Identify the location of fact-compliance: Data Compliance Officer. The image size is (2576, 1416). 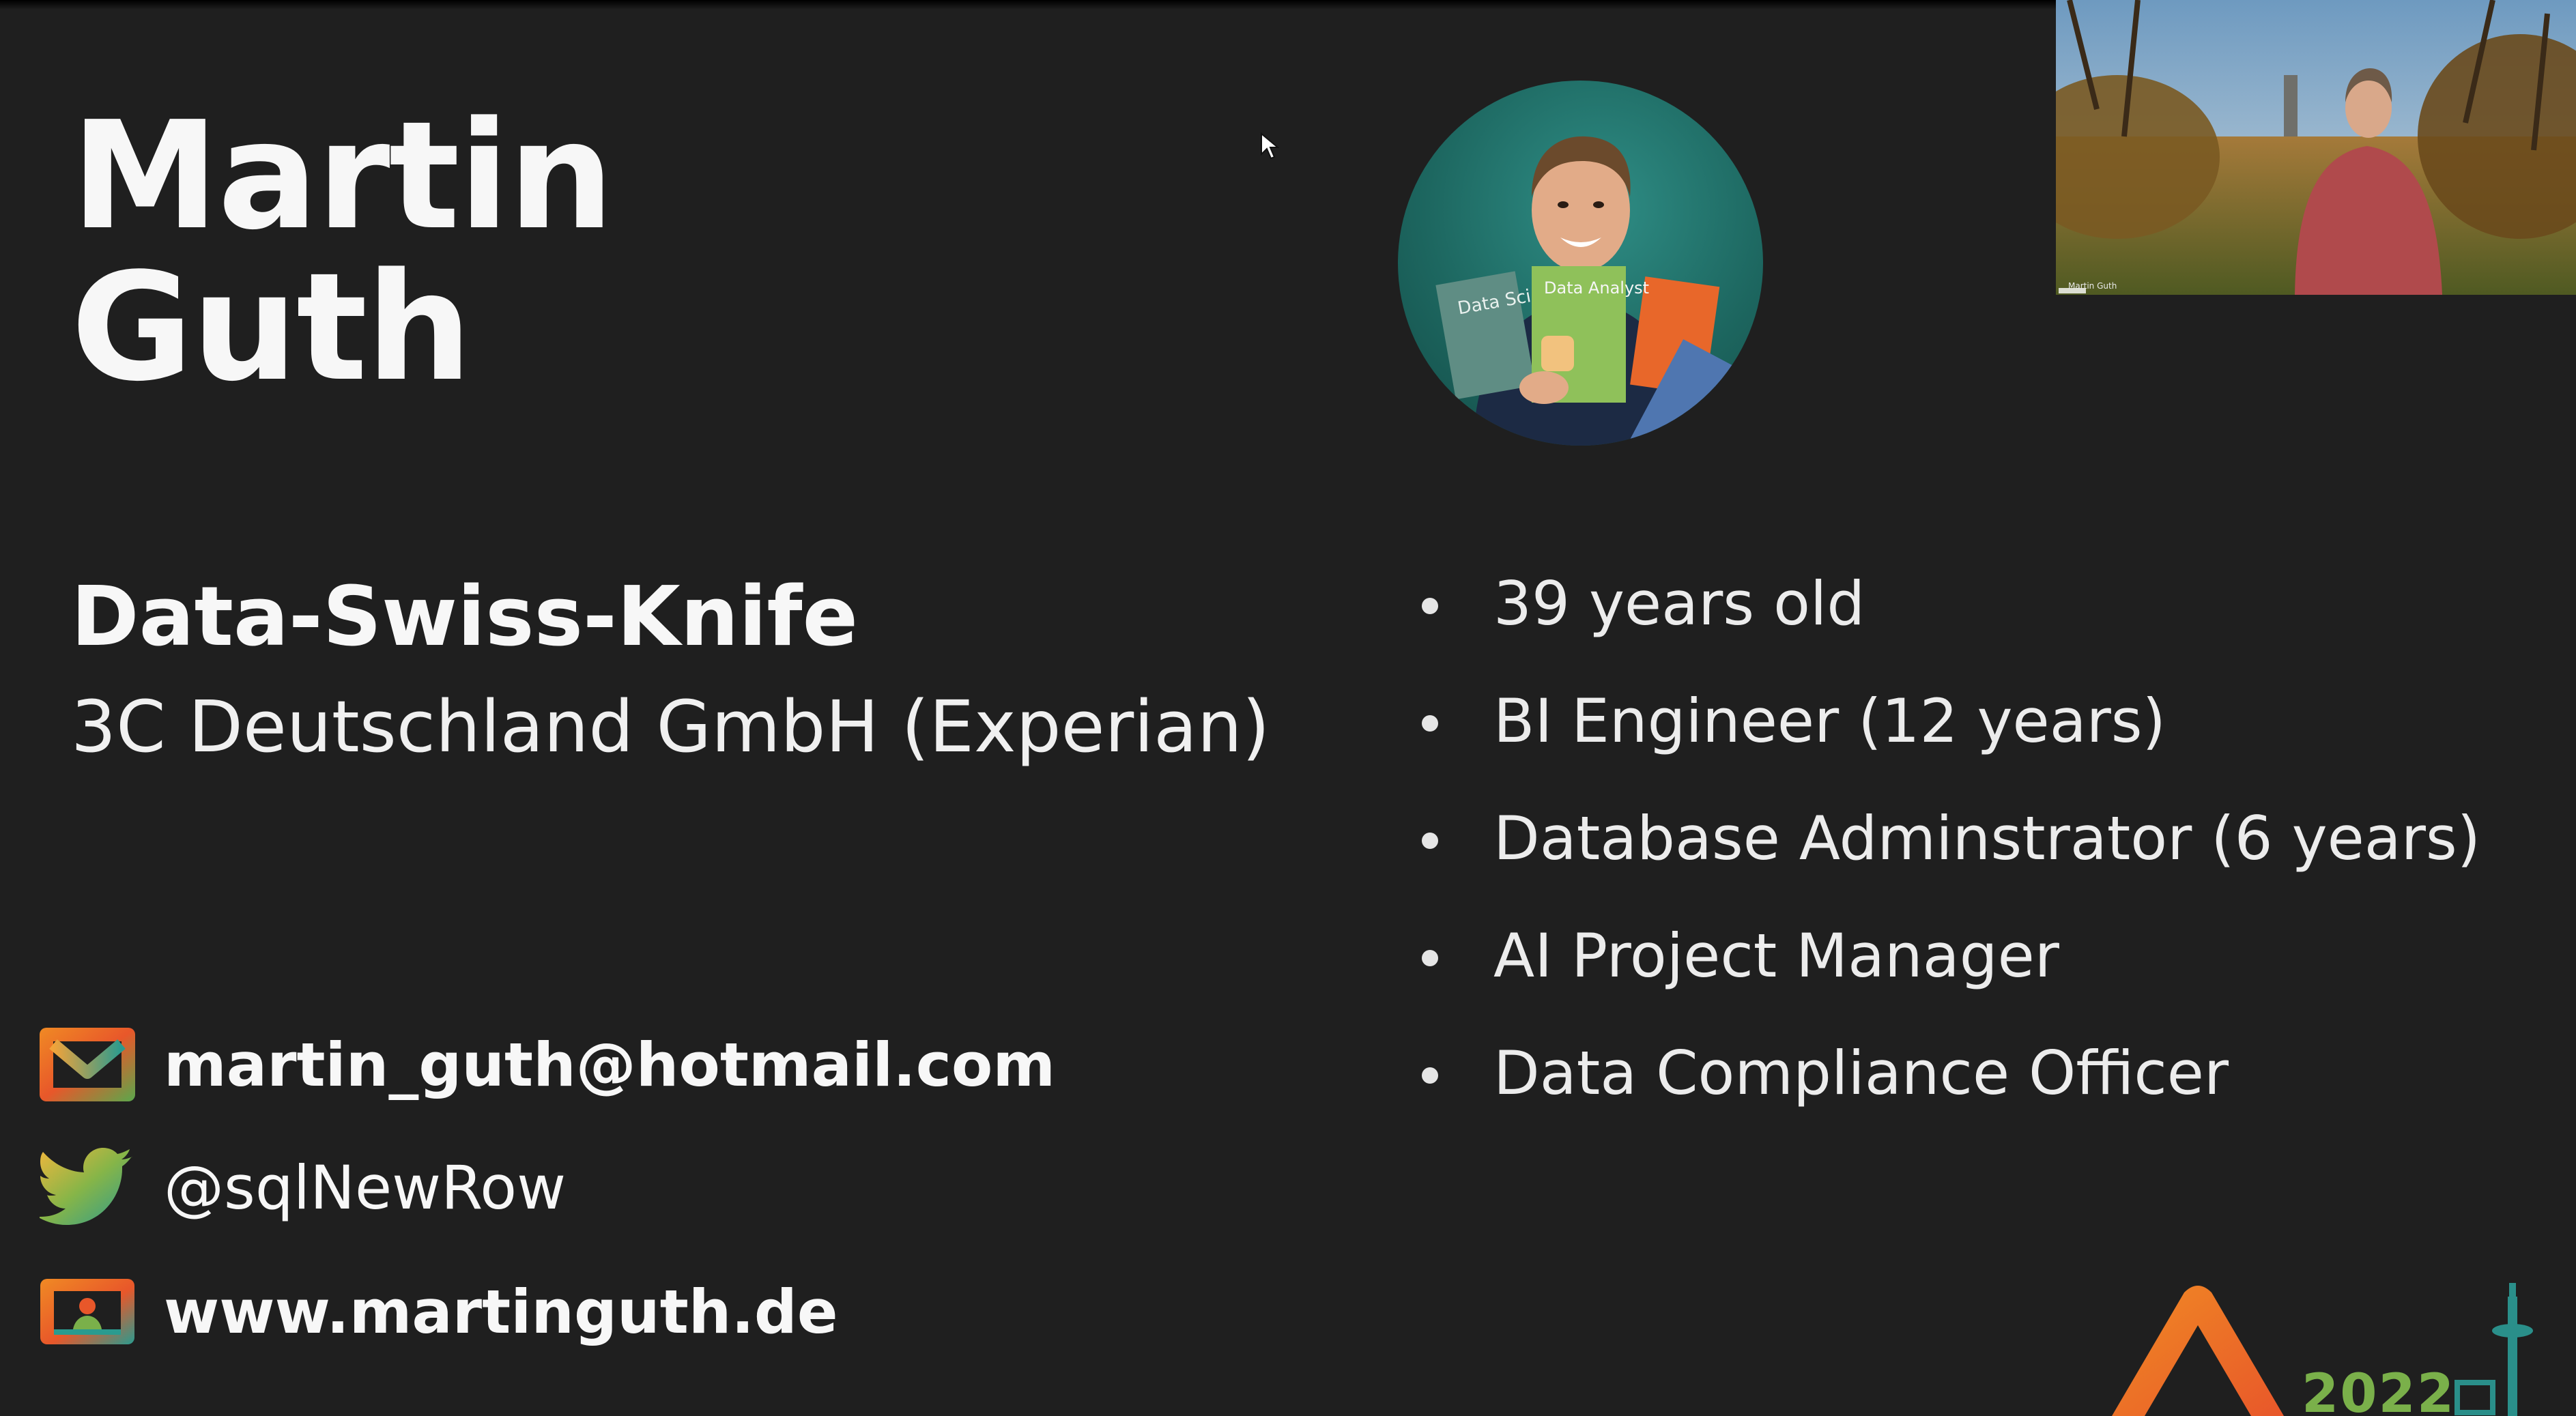
(1946, 1087).